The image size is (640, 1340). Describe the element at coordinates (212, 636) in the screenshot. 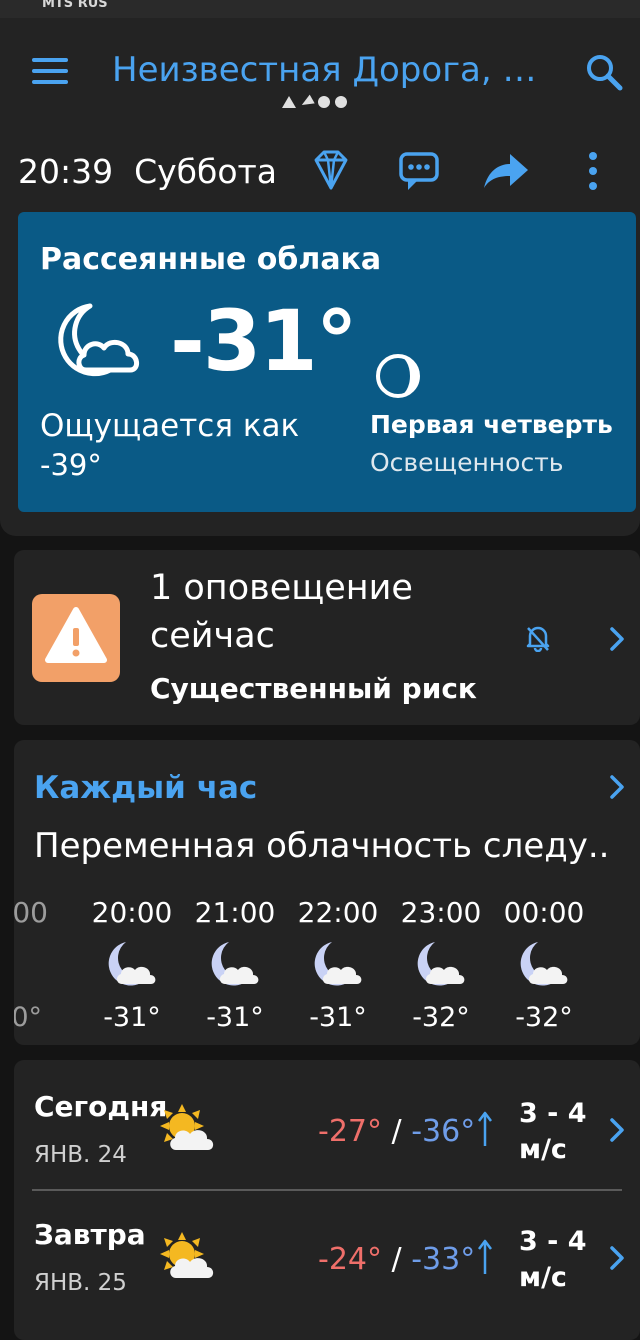

I see `alert-when: сейчас` at that location.